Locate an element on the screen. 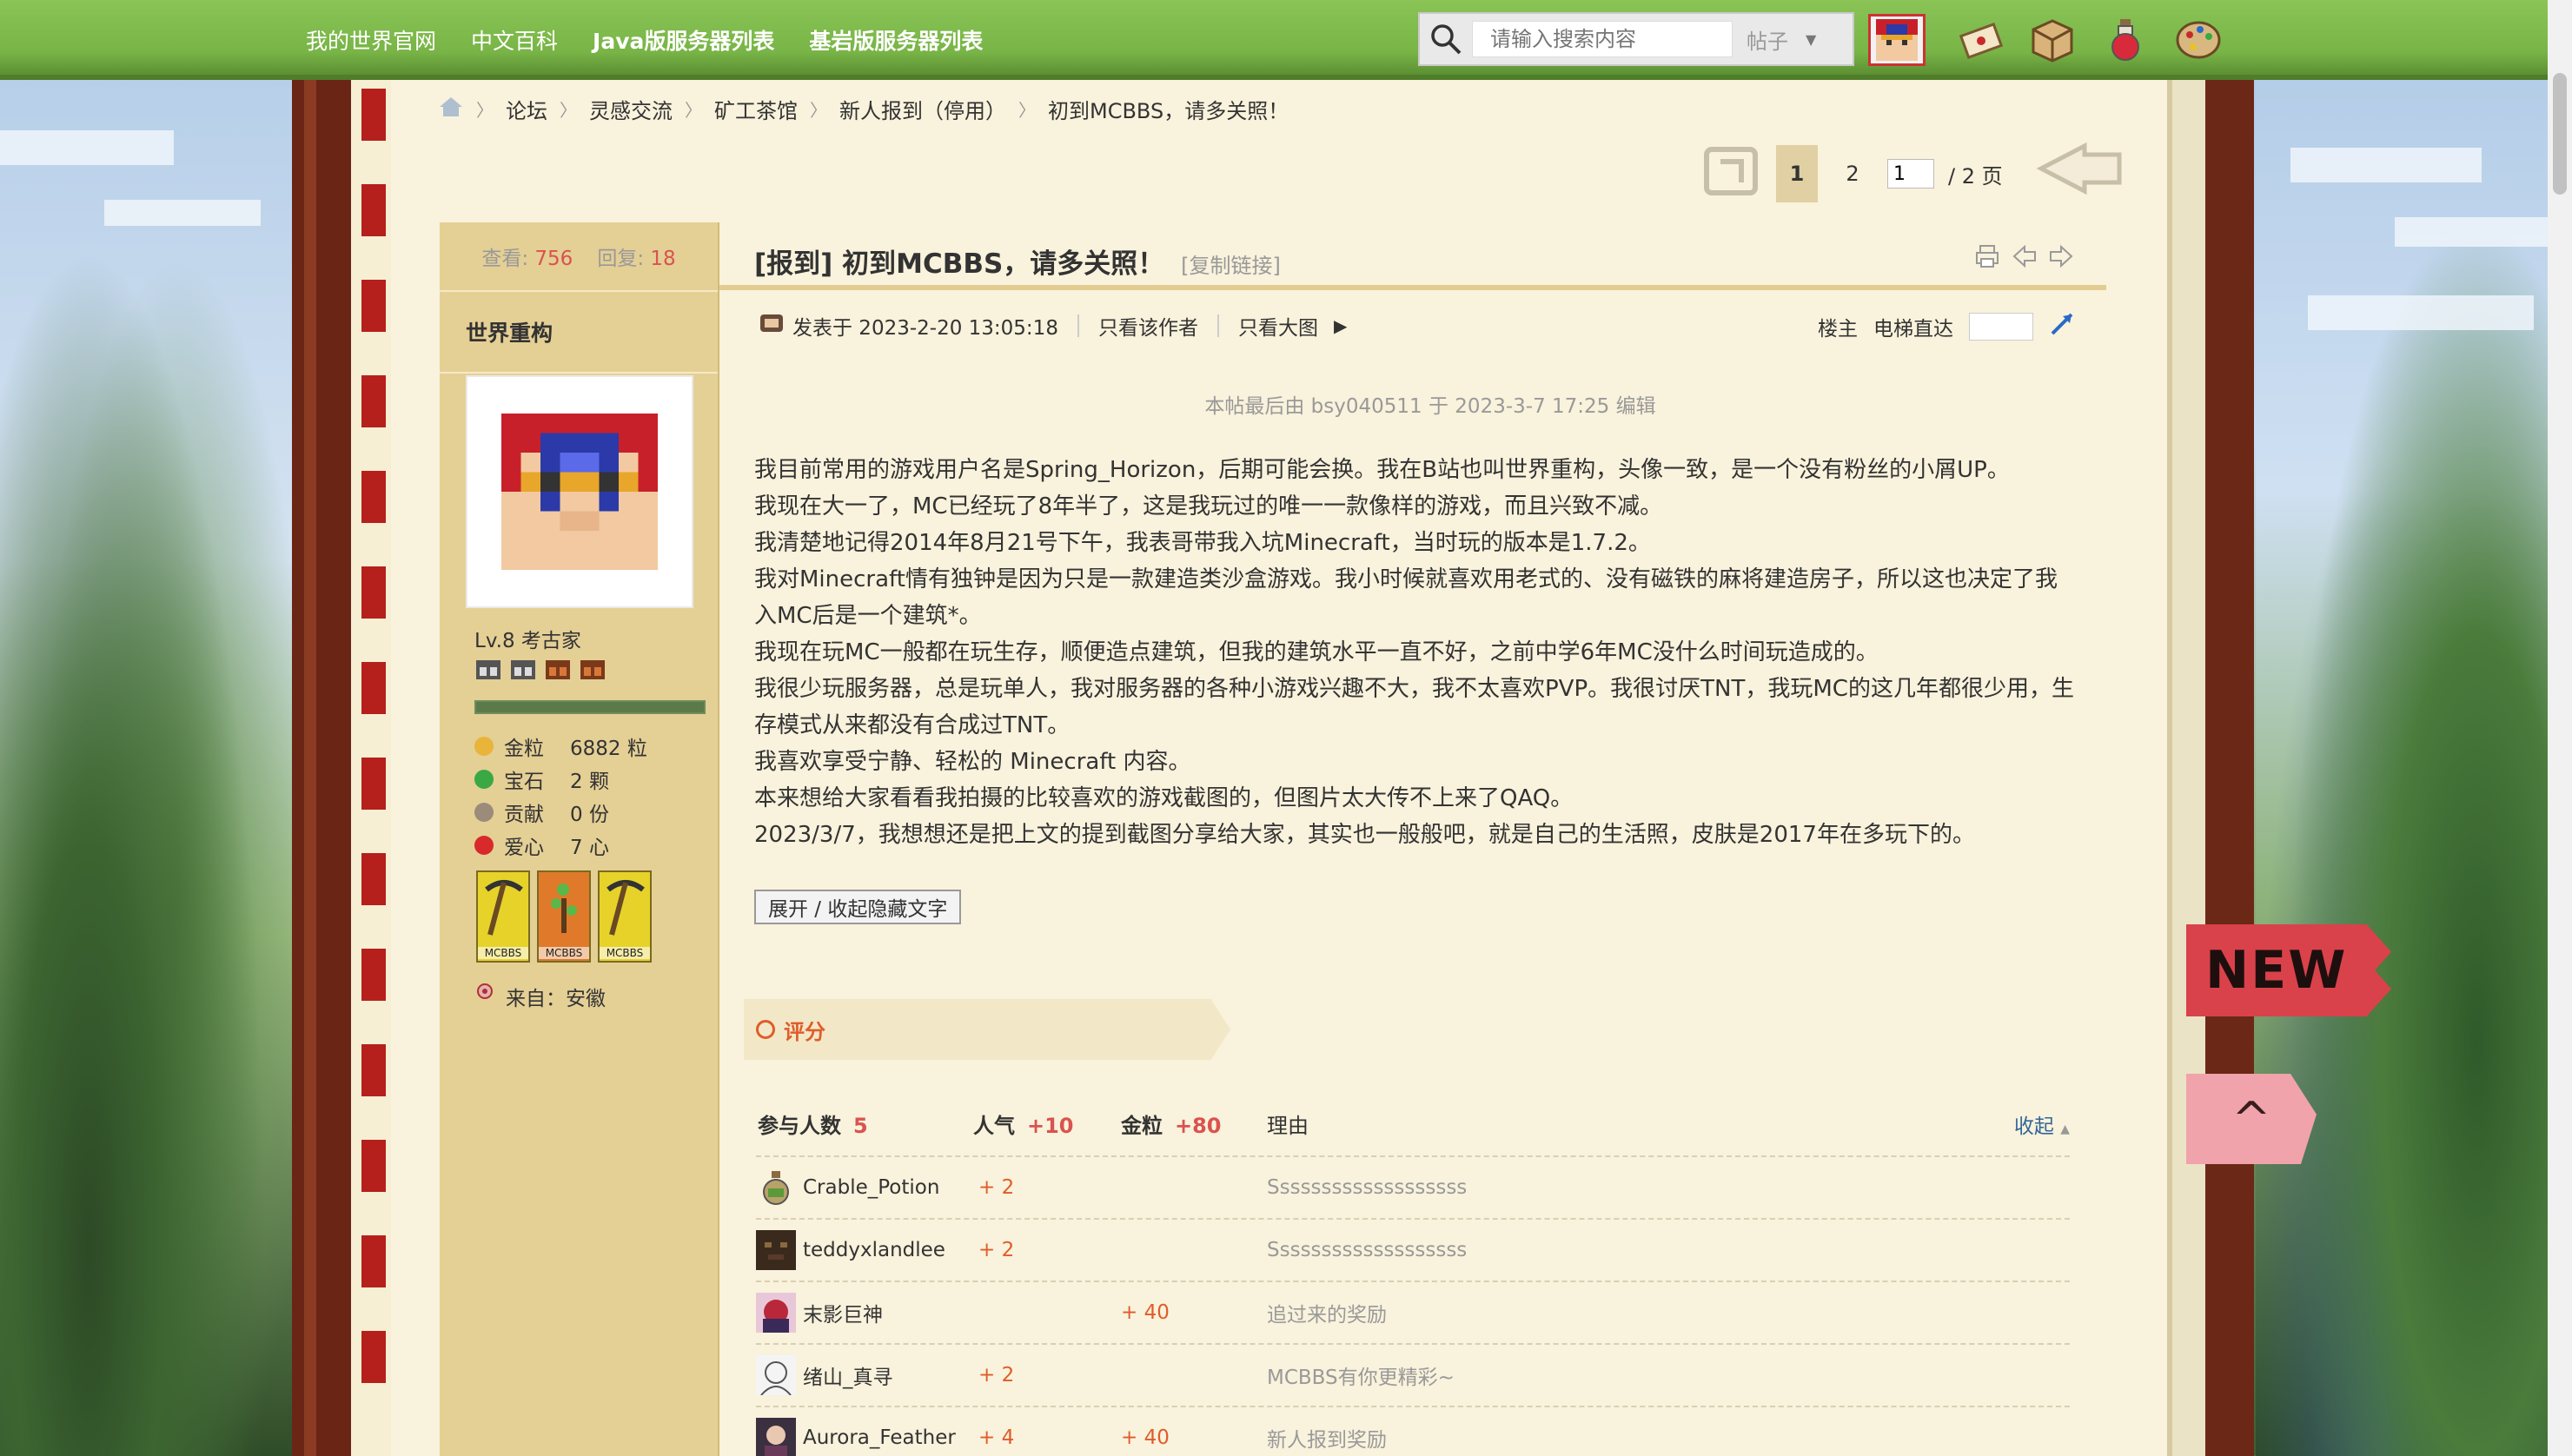  thread-title: [报到] 初到MCBBS，请多关照！ is located at coordinates (959, 264).